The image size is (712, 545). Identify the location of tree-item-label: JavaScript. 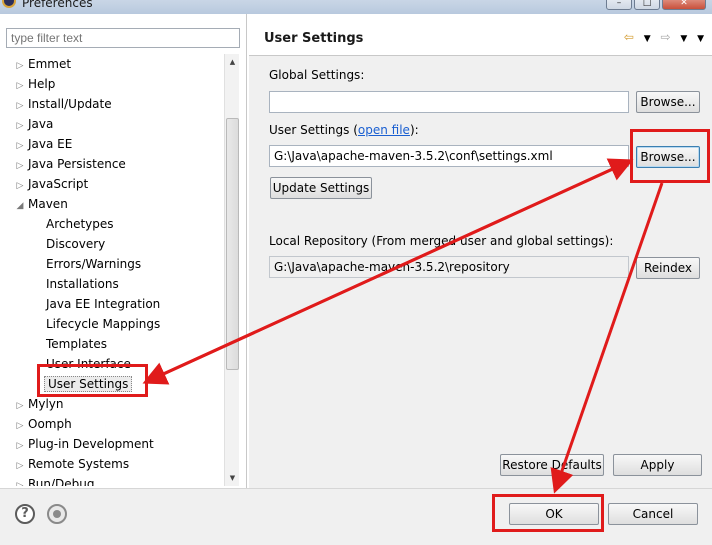
(58, 184).